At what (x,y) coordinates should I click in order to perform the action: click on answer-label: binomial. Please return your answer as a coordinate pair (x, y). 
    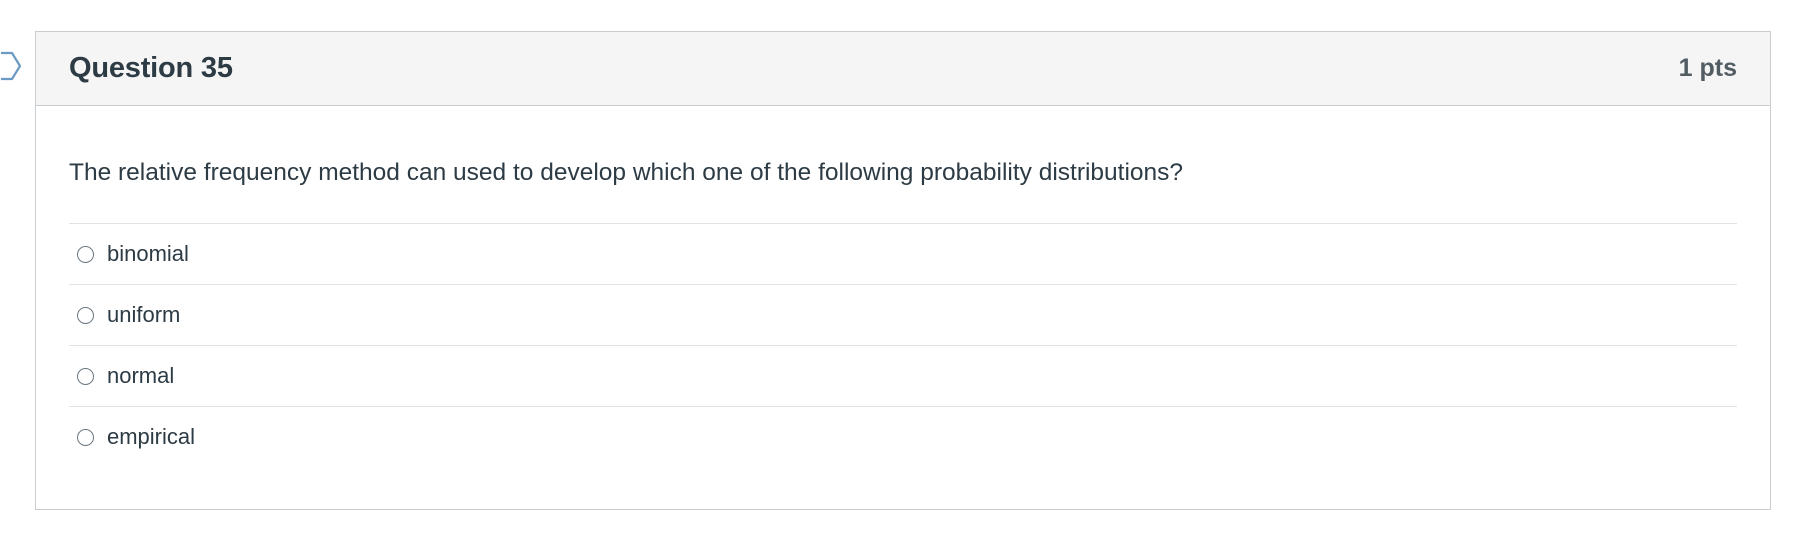
    Looking at the image, I should click on (148, 254).